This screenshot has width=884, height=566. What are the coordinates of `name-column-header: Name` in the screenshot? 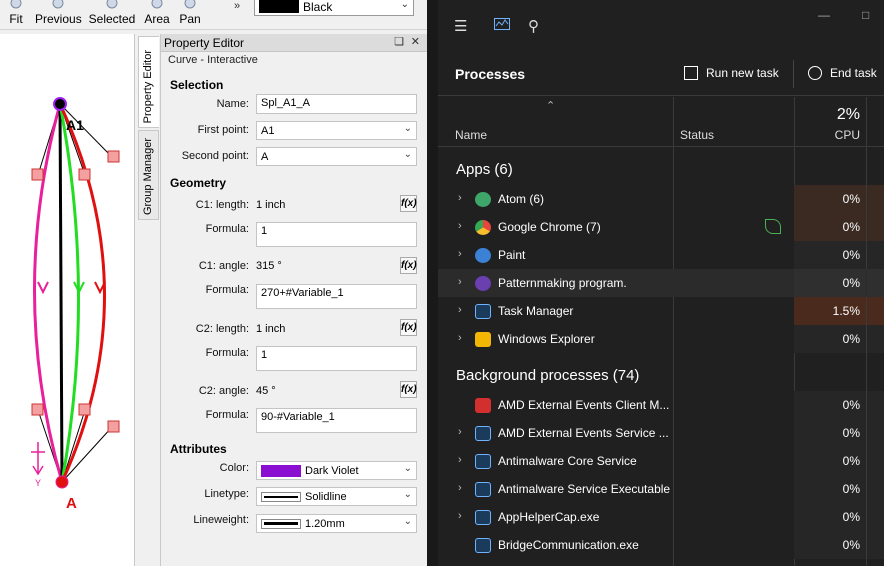 It's located at (471, 135).